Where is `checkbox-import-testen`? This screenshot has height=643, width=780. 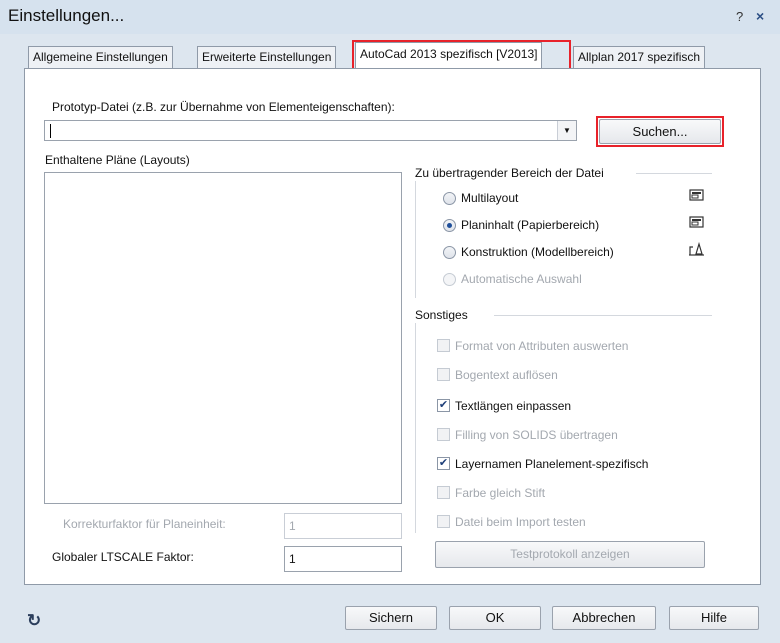
checkbox-import-testen is located at coordinates (443, 521).